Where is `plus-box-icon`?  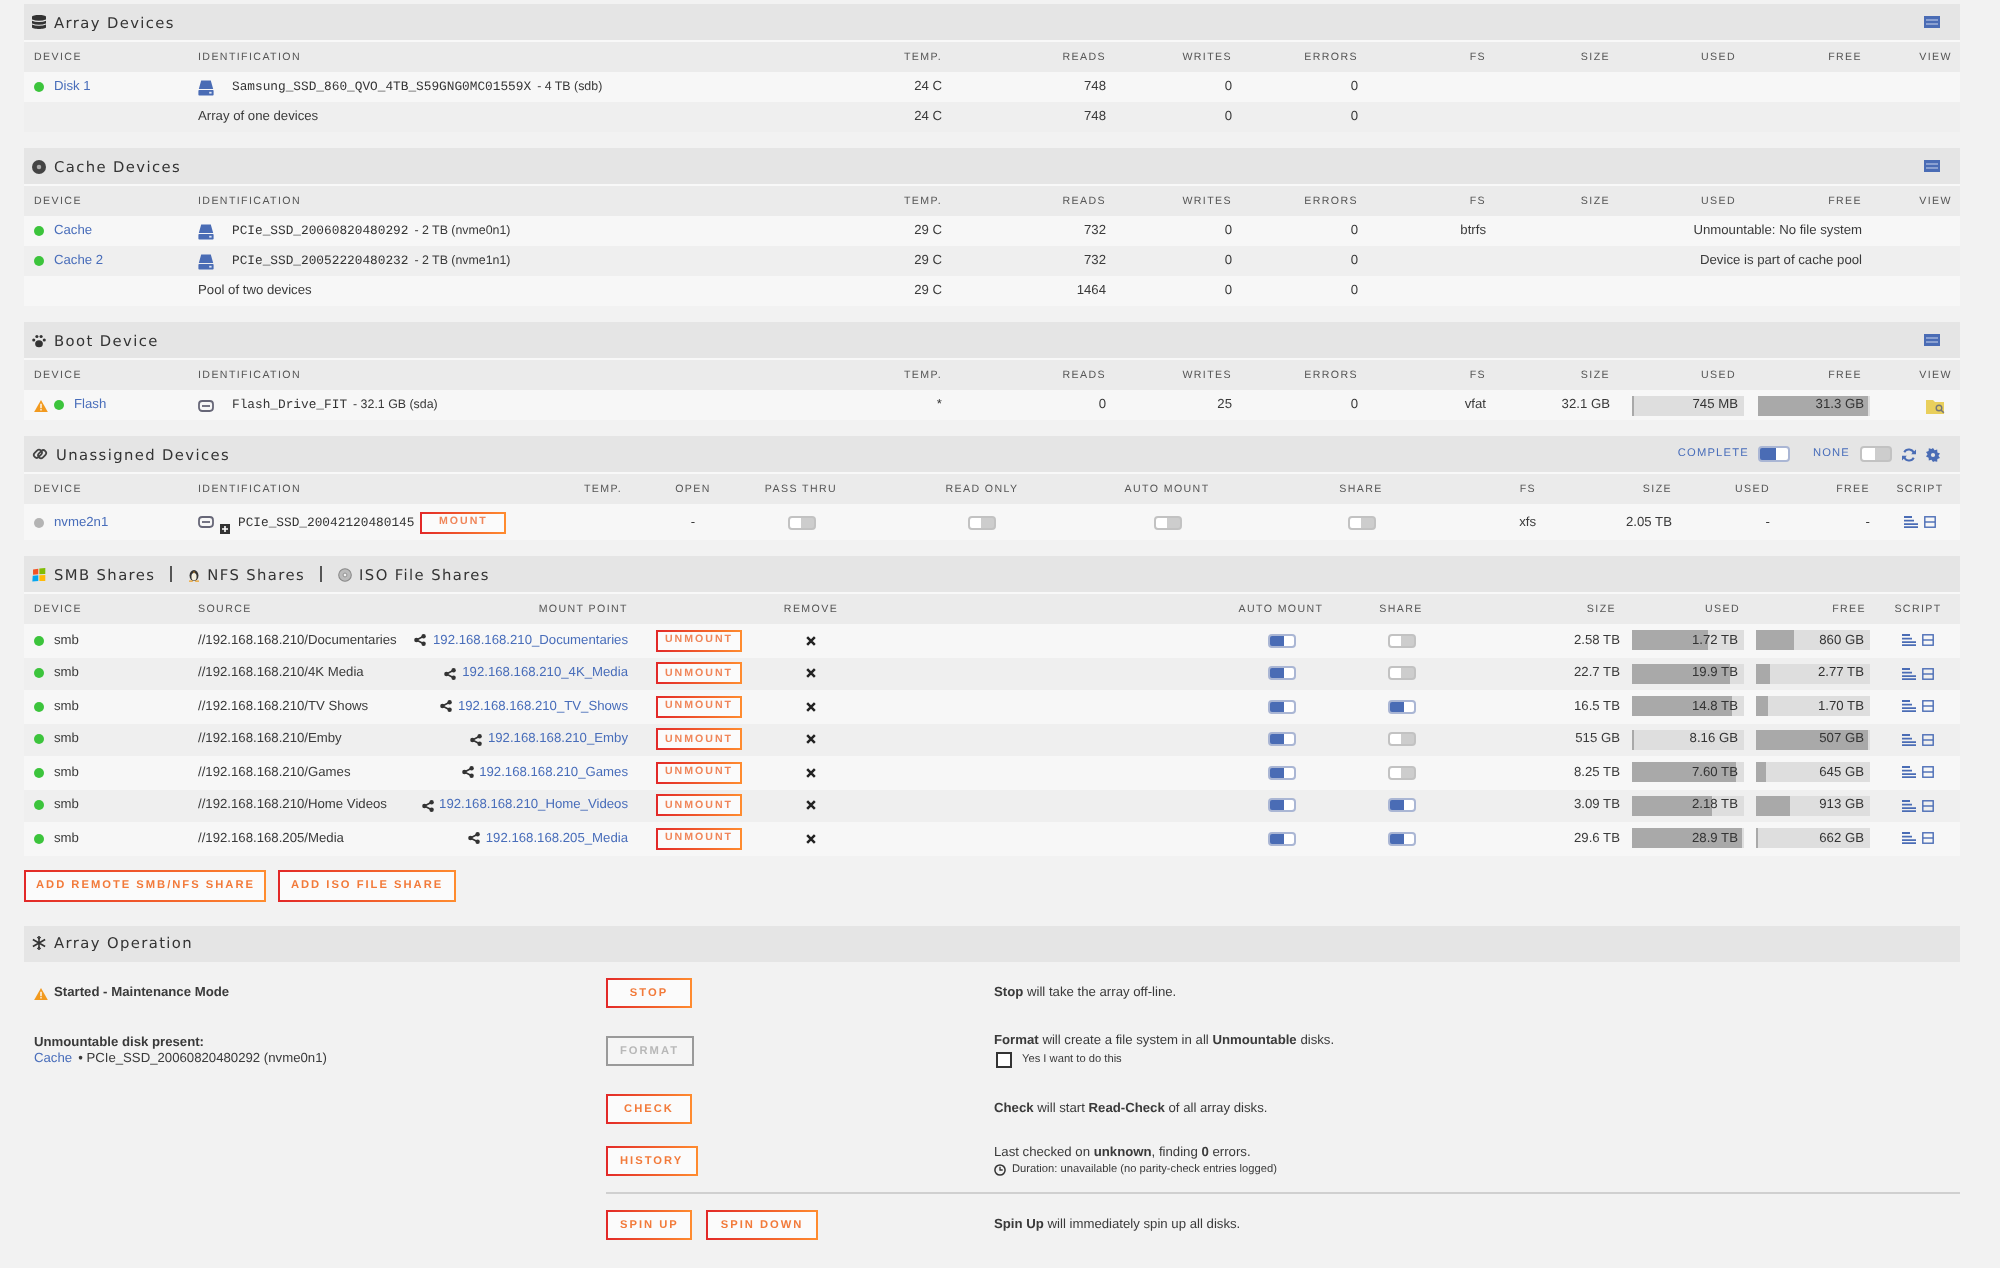 plus-box-icon is located at coordinates (225, 529).